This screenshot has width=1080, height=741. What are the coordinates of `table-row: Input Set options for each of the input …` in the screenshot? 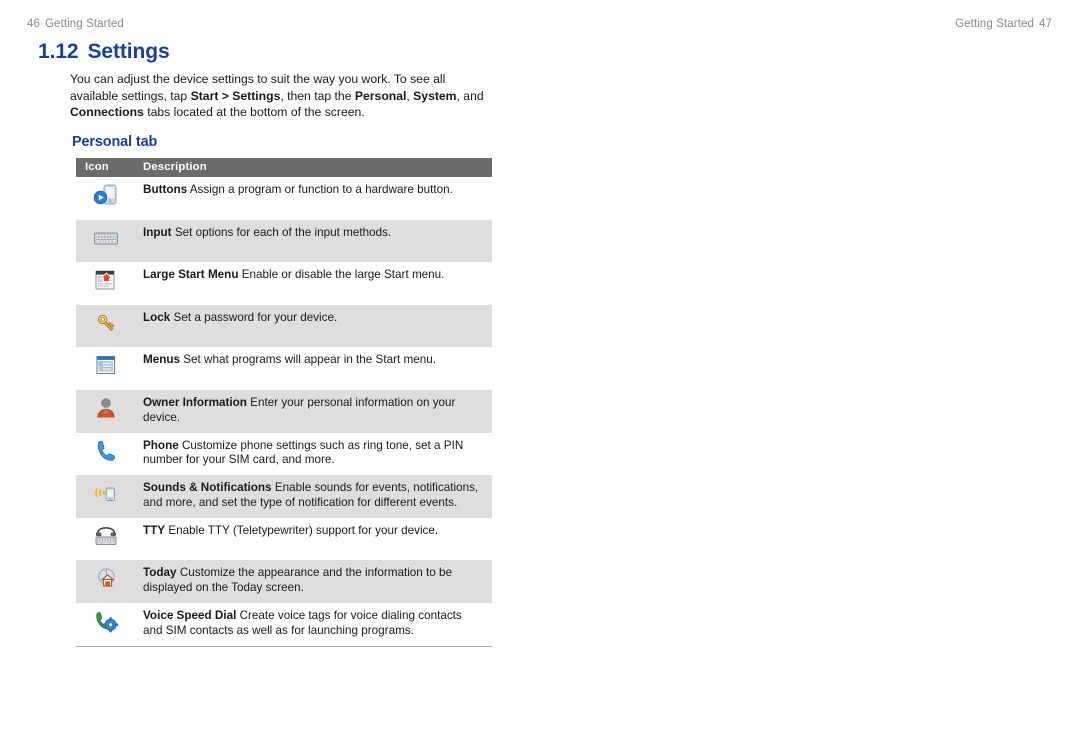 It's located at (284, 241).